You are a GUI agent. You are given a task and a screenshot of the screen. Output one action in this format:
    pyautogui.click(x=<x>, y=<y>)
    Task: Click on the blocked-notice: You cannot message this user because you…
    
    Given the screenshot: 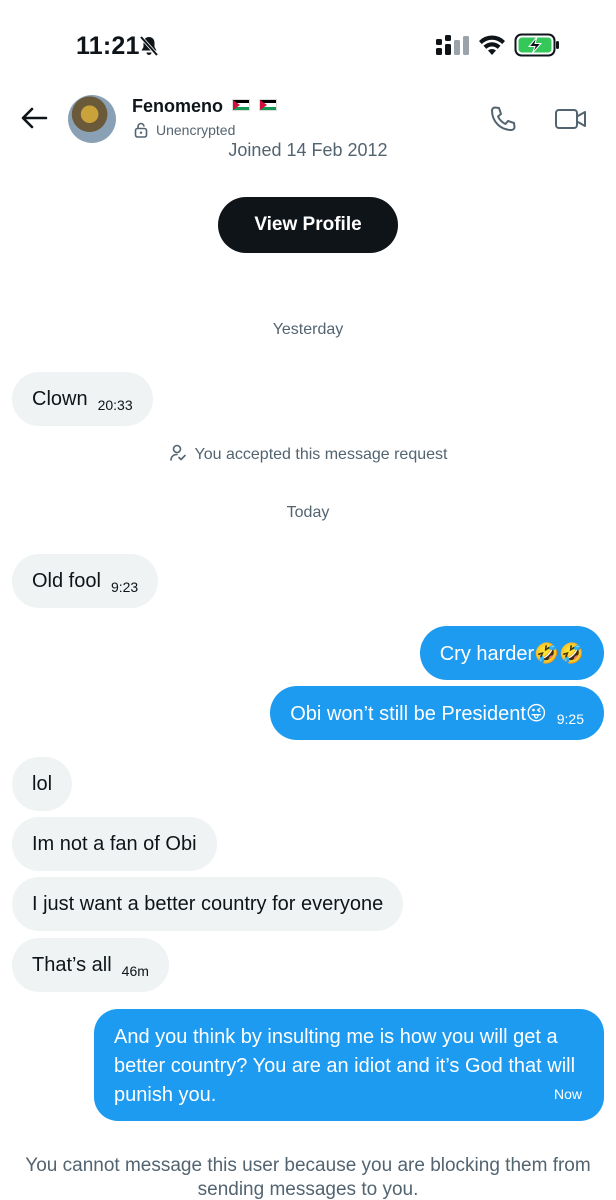 What is the action you would take?
    pyautogui.click(x=308, y=1177)
    